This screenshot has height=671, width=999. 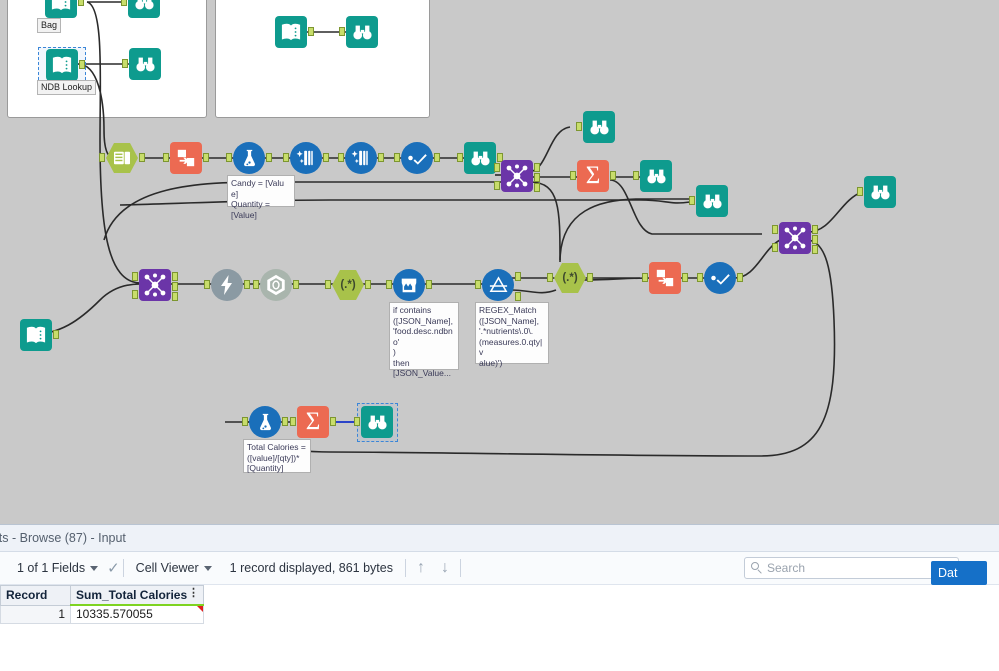 I want to click on tool-browse-join-top, so click(x=595, y=127).